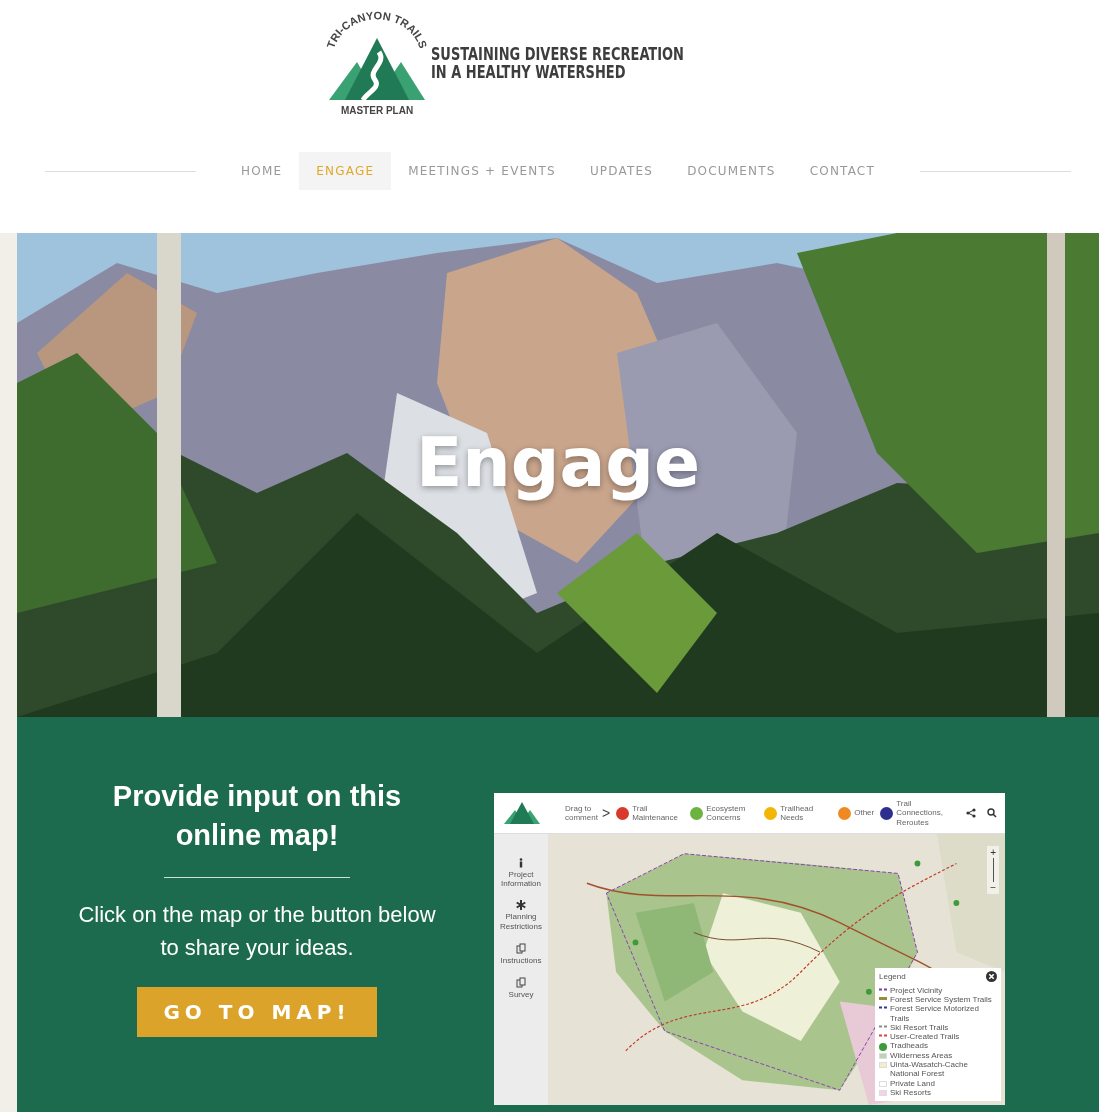 The image size is (1099, 1112). I want to click on info-icon, so click(521, 863).